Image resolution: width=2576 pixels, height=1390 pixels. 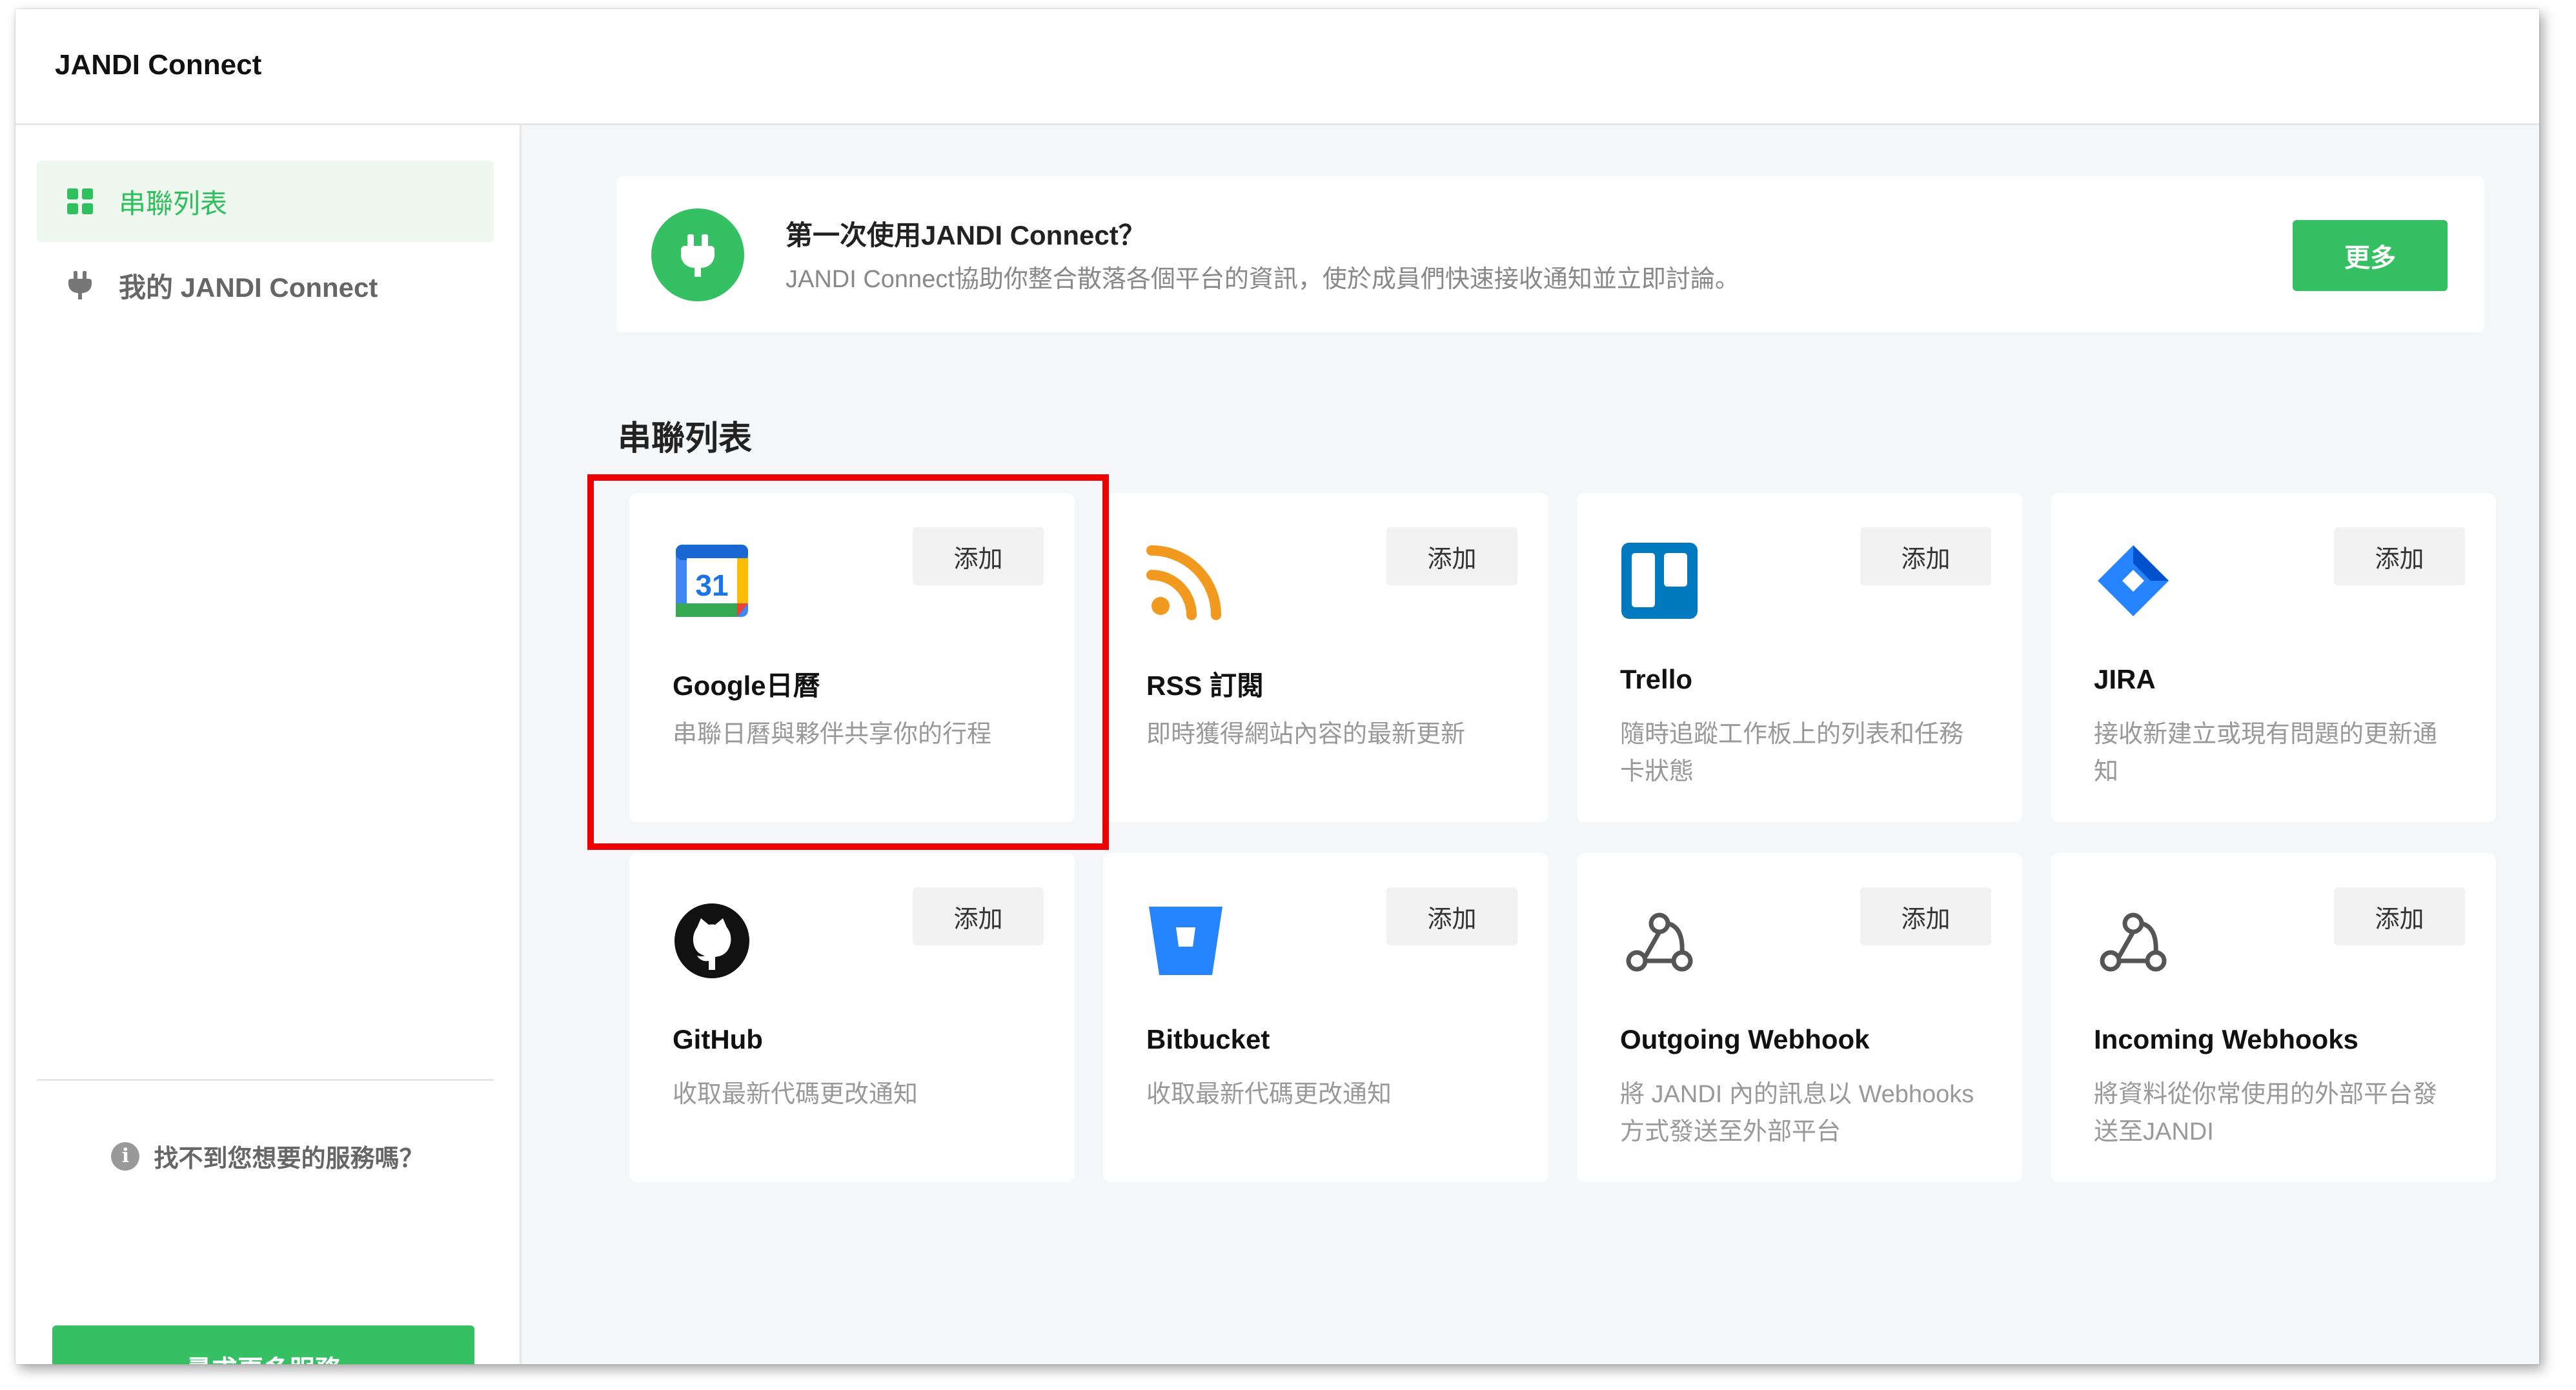 I want to click on connector-description: 隨時追蹤工作板上的列表和任務卡狀態, so click(x=1792, y=753).